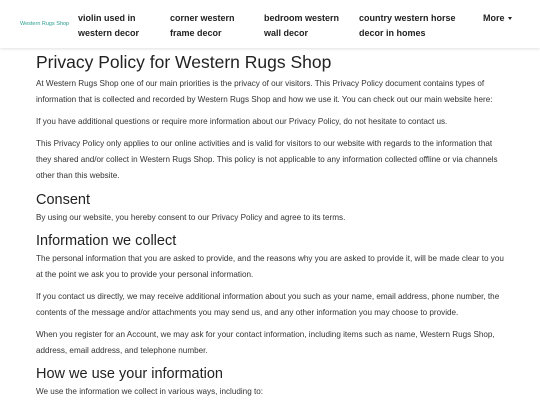 The width and height of the screenshot is (540, 406). I want to click on nav-link-violin-western-decor: violin used in western decor, so click(118, 25).